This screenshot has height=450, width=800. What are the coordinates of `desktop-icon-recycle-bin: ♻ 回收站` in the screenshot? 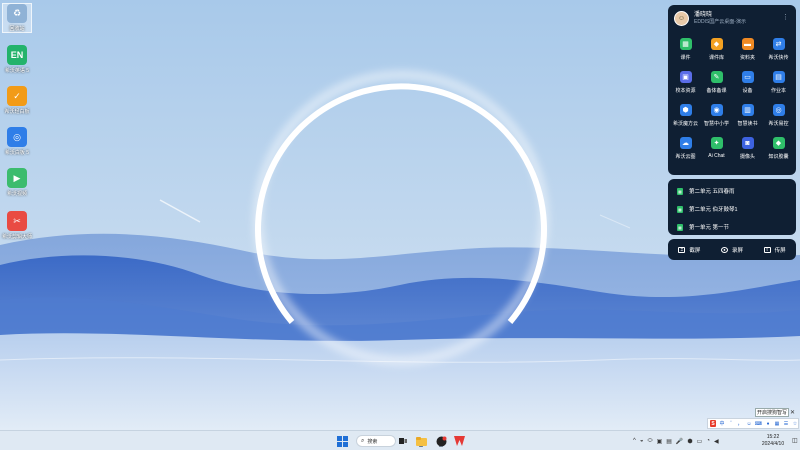 It's located at (17, 18).